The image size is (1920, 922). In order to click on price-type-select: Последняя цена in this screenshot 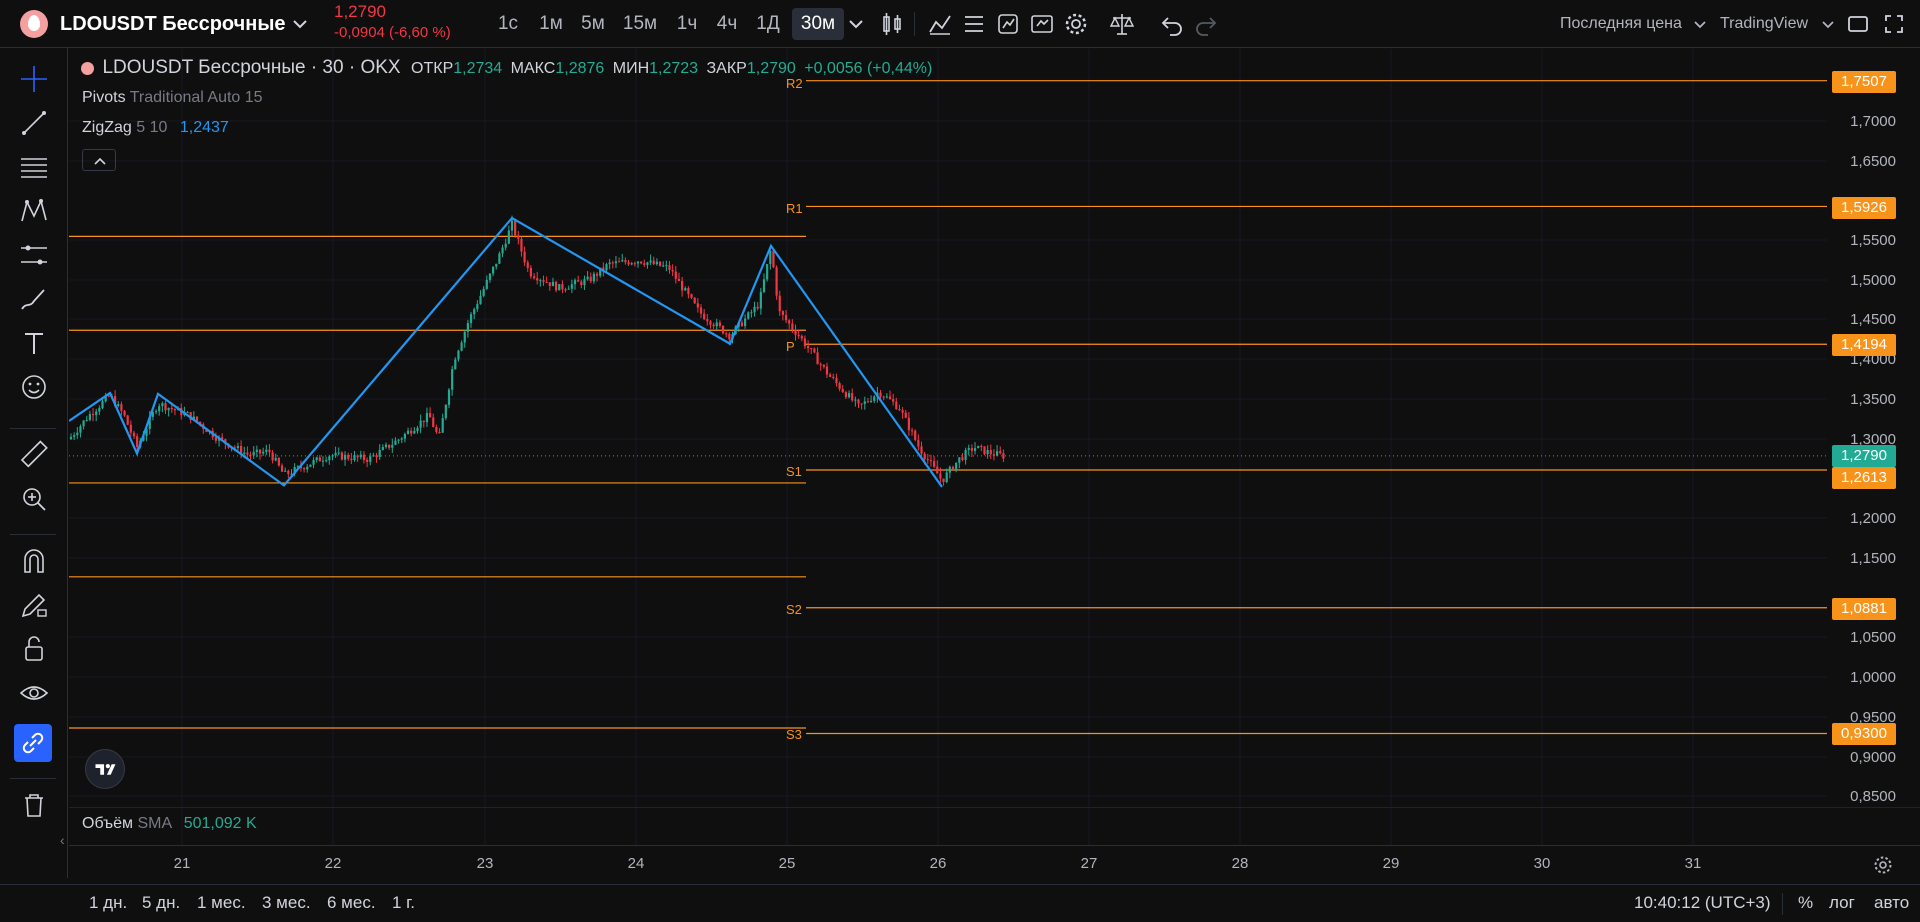, I will do `click(1621, 24)`.